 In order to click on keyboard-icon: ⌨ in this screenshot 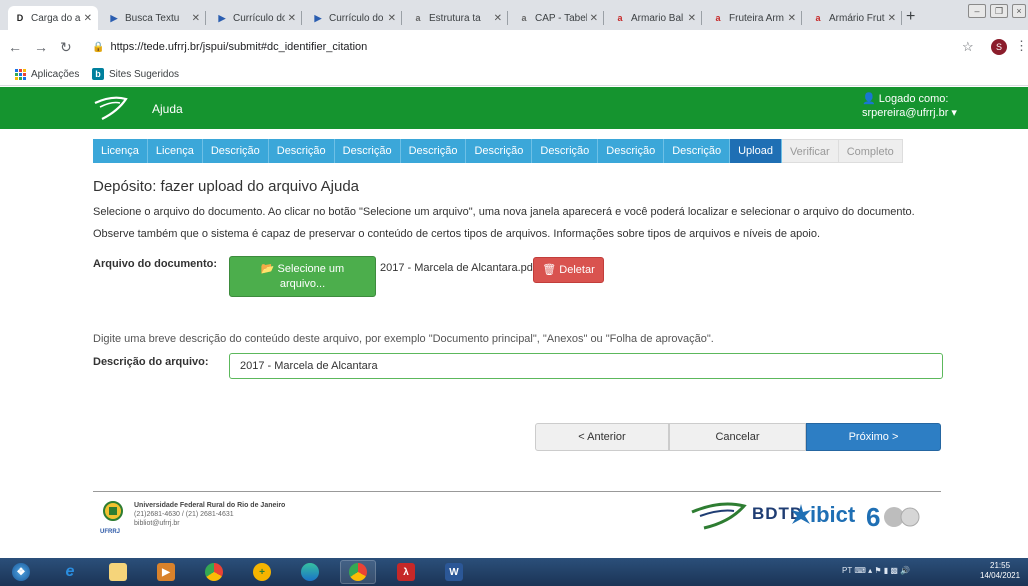, I will do `click(860, 570)`.